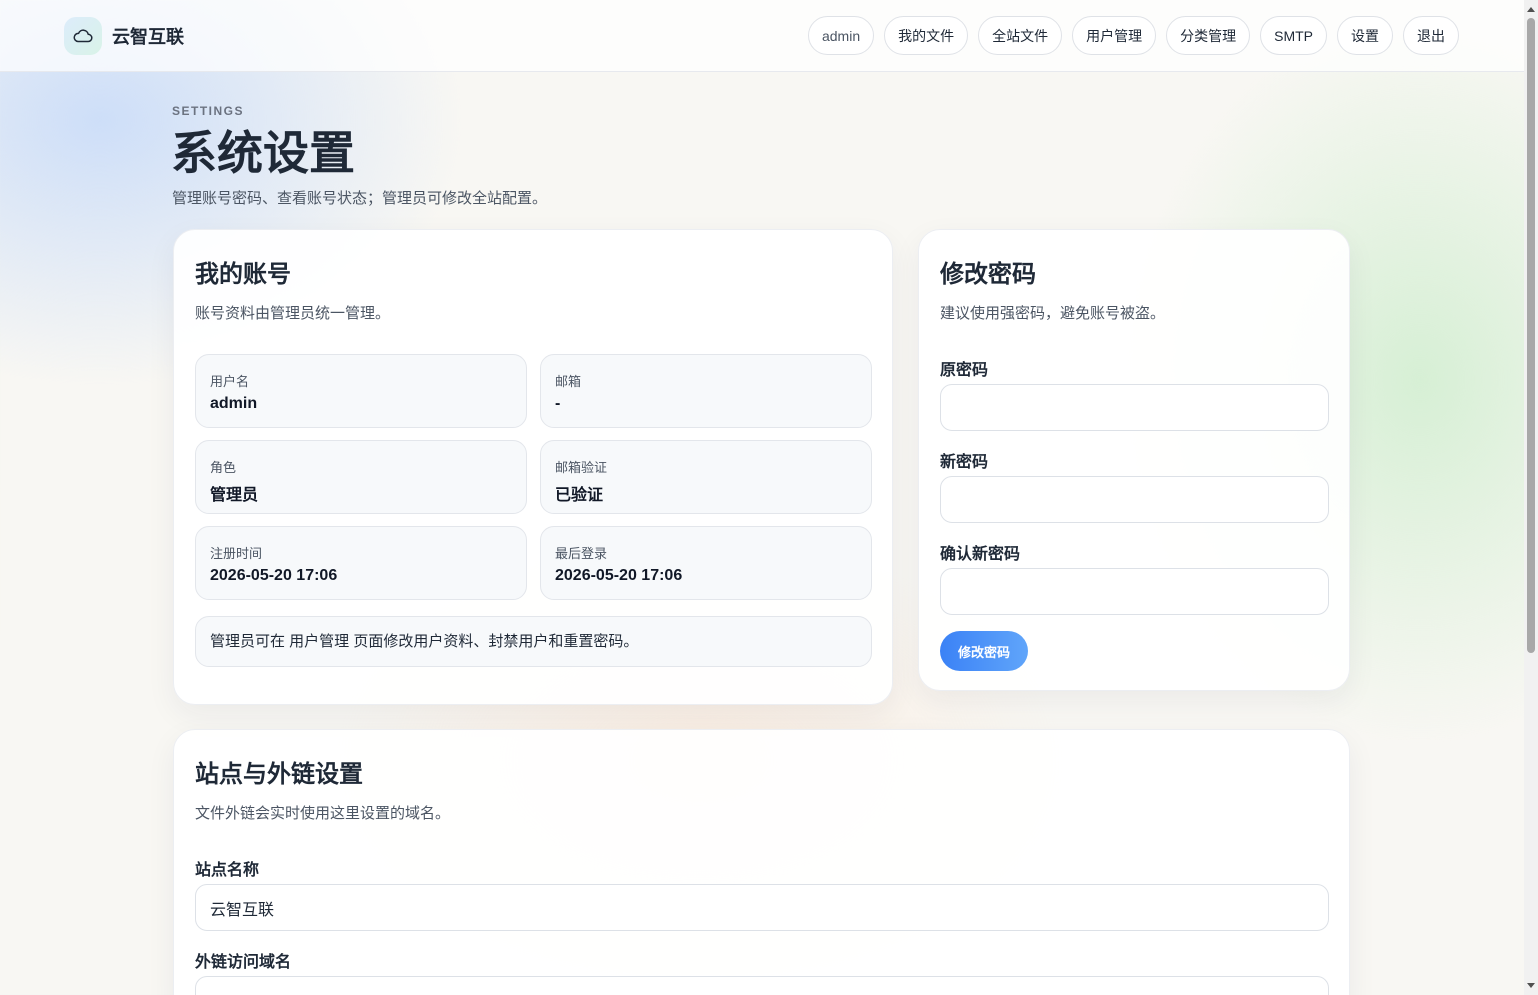 The height and width of the screenshot is (995, 1538). What do you see at coordinates (1293, 35) in the screenshot?
I see `nav-smtp: SMTP` at bounding box center [1293, 35].